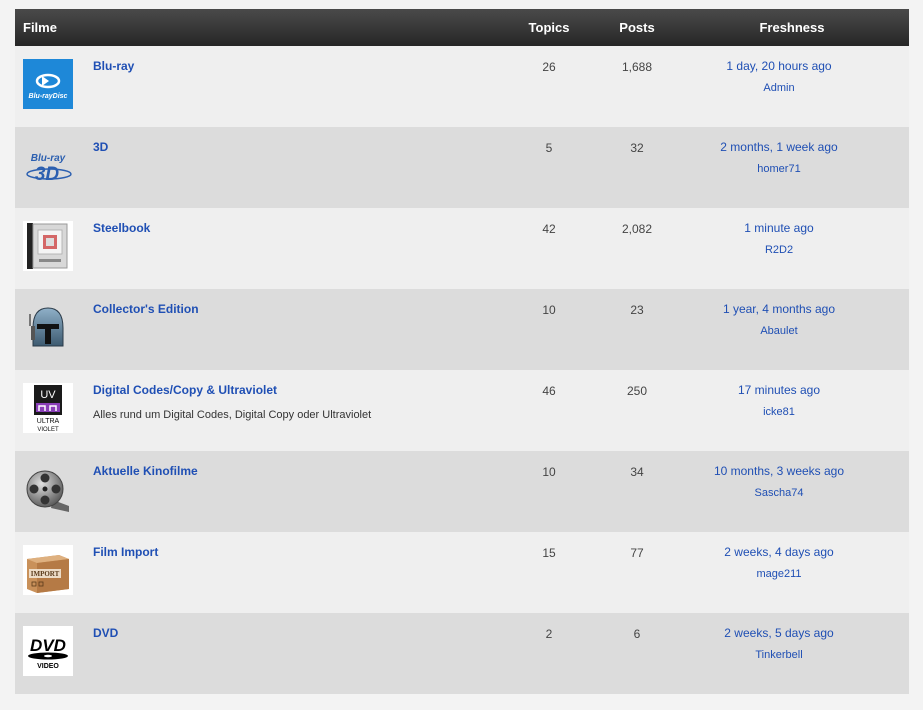 The height and width of the screenshot is (710, 923). I want to click on freshness-link: 2 weeks, 5 days ago, so click(779, 633).